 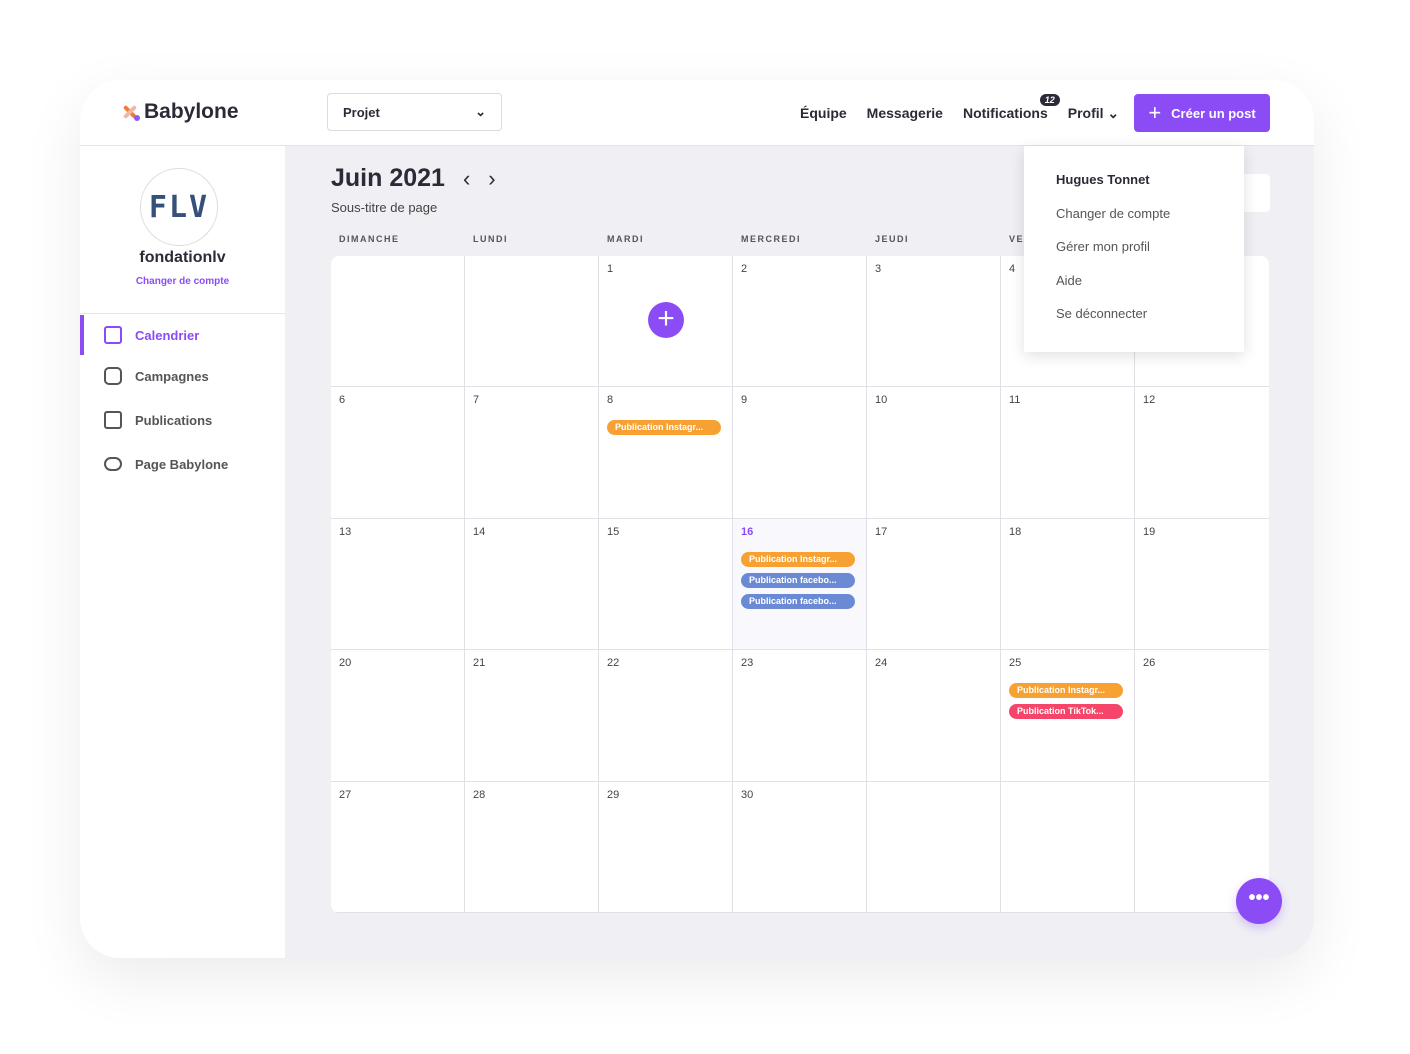 I want to click on day-number: 13, so click(x=345, y=531).